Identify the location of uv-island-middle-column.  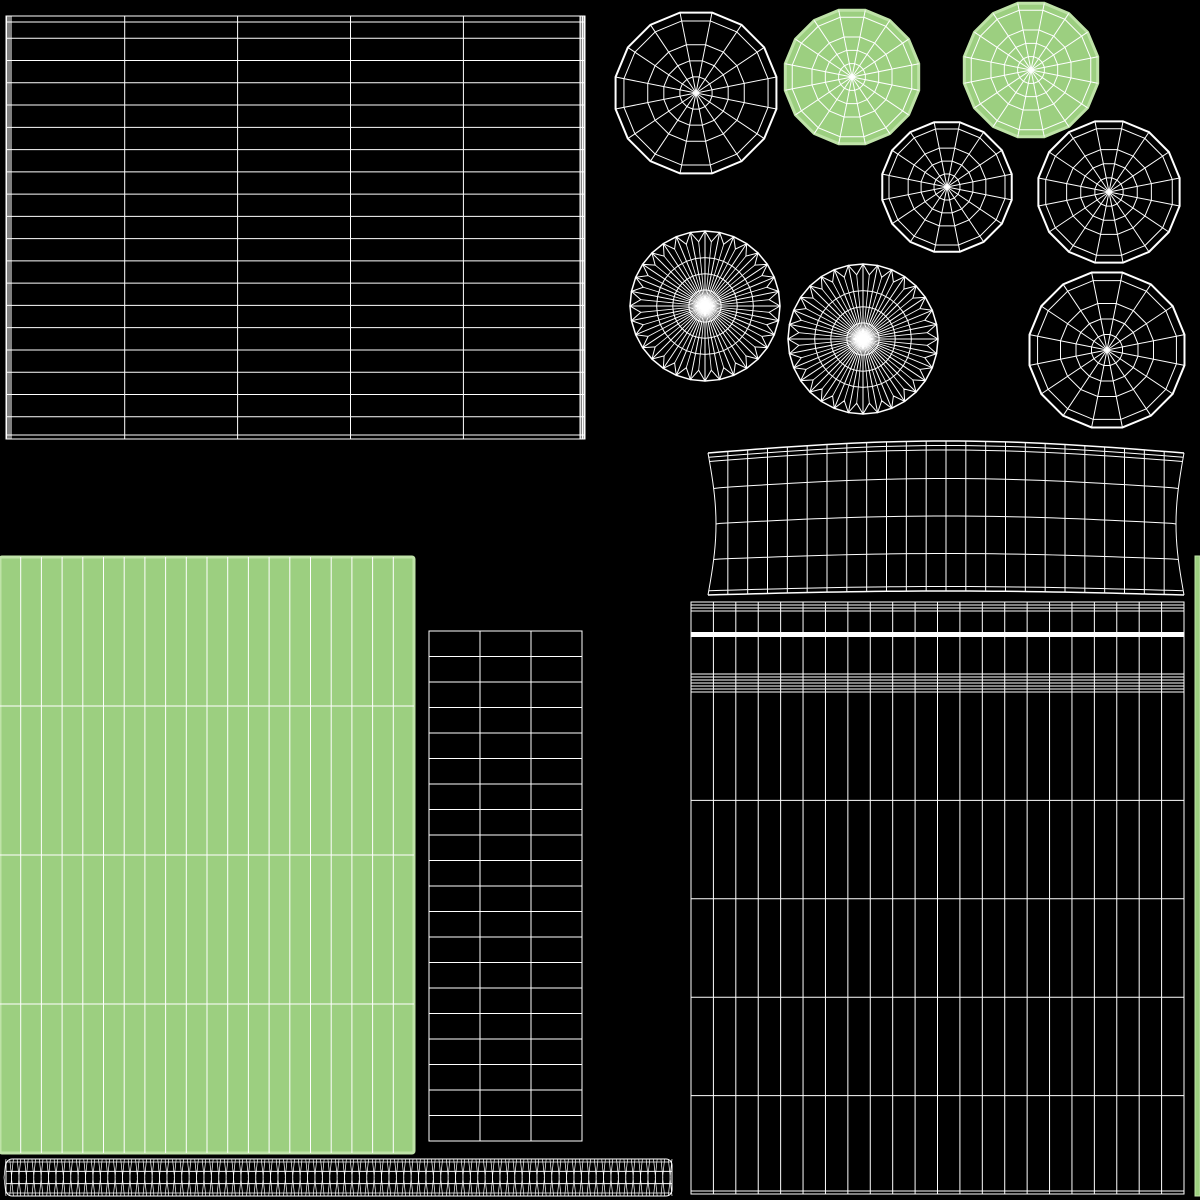
(505, 886).